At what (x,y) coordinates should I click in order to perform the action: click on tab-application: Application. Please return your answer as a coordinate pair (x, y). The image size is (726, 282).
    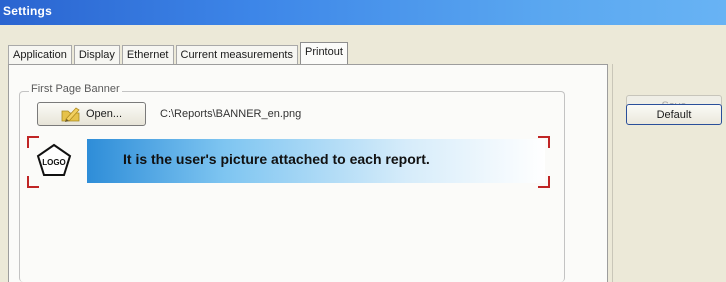
    Looking at the image, I should click on (40, 54).